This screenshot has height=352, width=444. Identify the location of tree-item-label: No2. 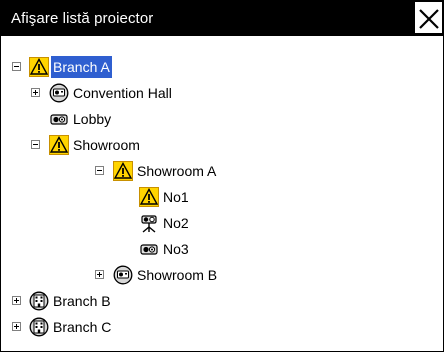
(176, 223).